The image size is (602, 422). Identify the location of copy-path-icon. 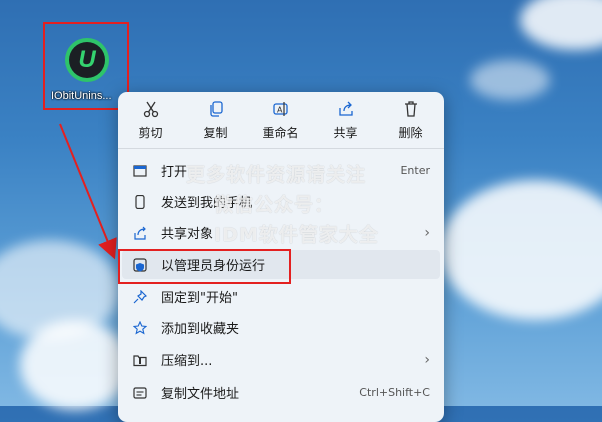
(140, 393).